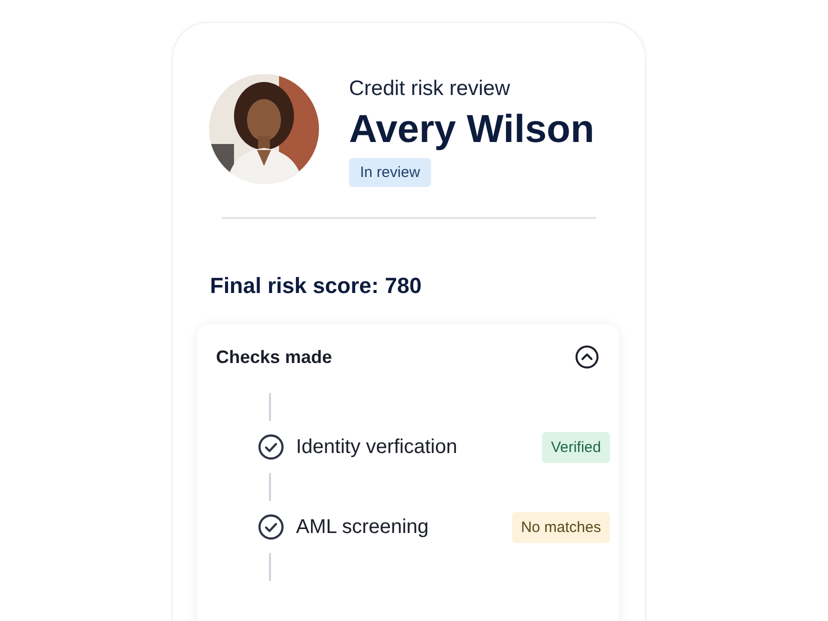  Describe the element at coordinates (363, 527) in the screenshot. I see `check-label: AML screening` at that location.